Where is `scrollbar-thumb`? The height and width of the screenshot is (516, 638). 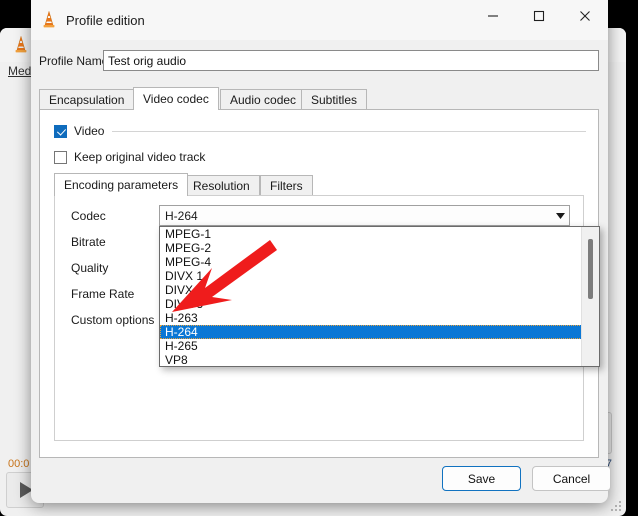
scrollbar-thumb is located at coordinates (590, 269).